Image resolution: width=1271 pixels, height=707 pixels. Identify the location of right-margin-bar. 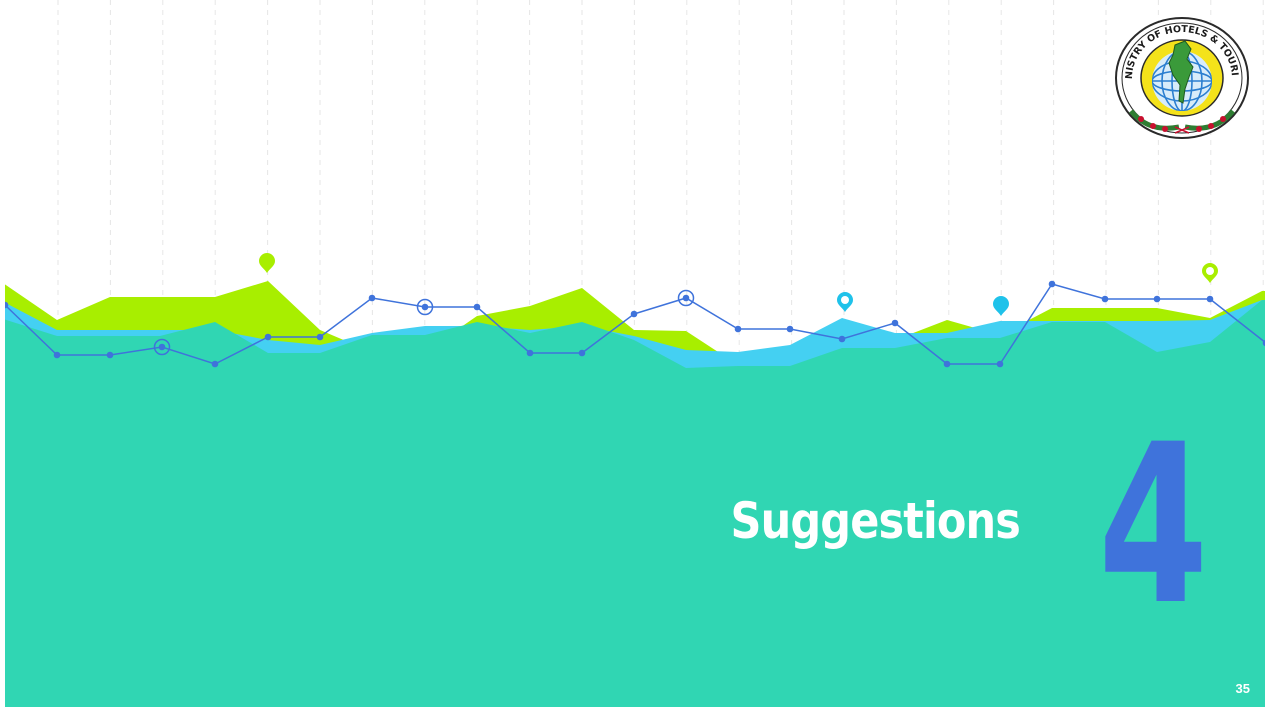
(1268, 353).